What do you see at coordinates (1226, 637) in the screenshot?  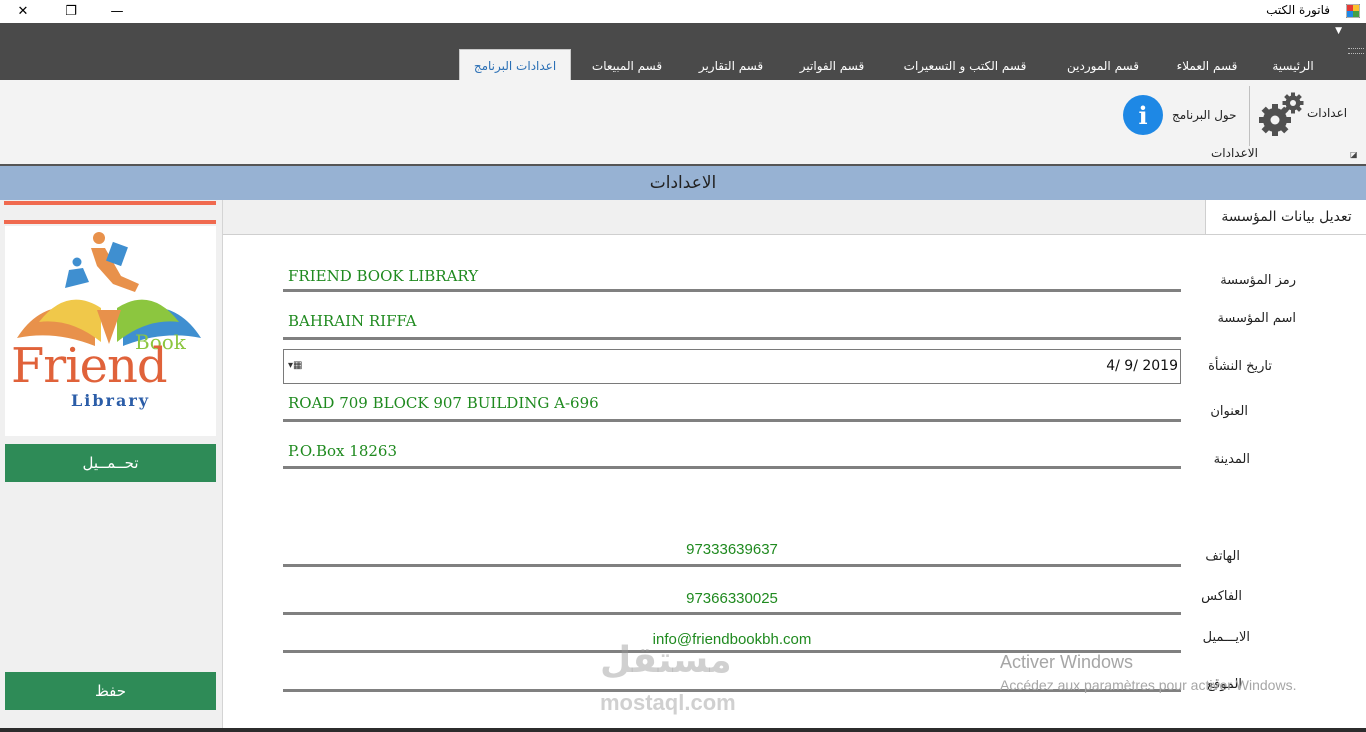 I see `email-label: الايـــميل` at bounding box center [1226, 637].